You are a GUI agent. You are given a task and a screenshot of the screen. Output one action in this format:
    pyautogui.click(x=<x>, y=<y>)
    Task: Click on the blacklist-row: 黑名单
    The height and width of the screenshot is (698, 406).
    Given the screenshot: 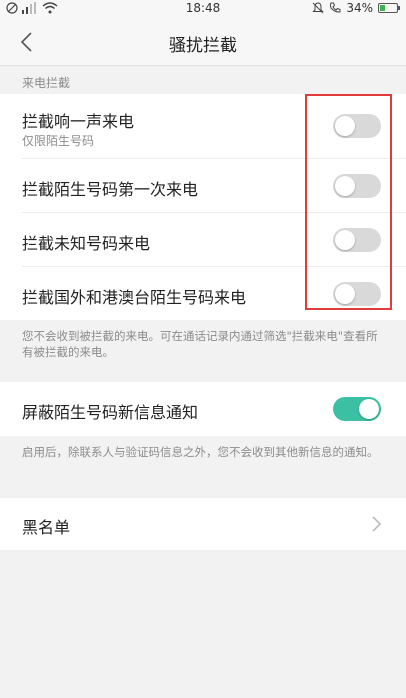 What is the action you would take?
    pyautogui.click(x=203, y=524)
    